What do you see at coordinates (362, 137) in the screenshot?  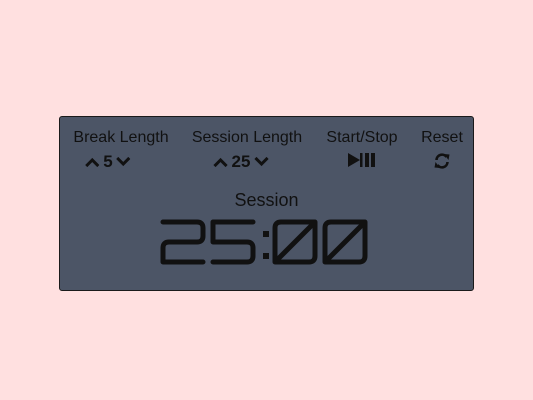 I see `start-stop-label: Start/Stop` at bounding box center [362, 137].